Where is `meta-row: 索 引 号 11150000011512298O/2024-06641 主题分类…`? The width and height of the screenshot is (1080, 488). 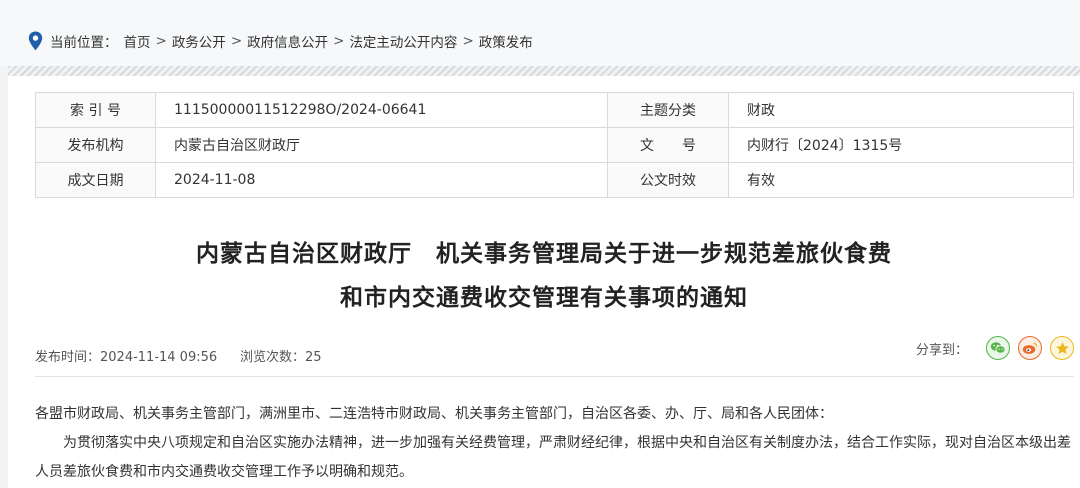
meta-row: 索 引 号 11150000011512298O/2024-06641 主题分类… is located at coordinates (554, 110).